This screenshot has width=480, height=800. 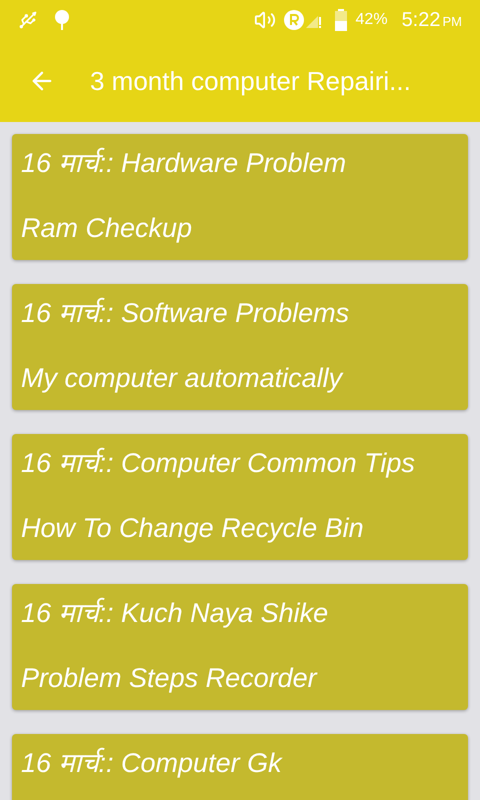 I want to click on clock: 5:22 PM, so click(x=432, y=20).